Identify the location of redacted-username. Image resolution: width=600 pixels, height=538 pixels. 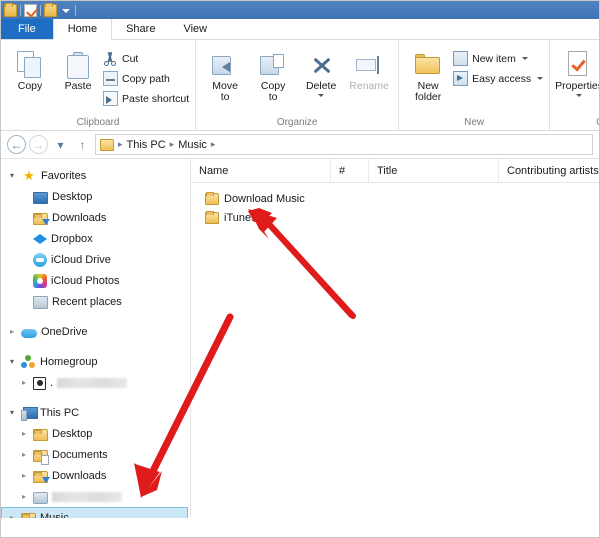
(92, 382).